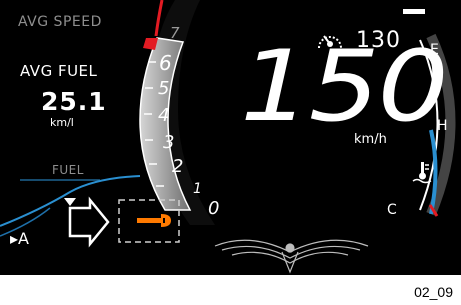 This screenshot has height=305, width=461. What do you see at coordinates (164, 115) in the screenshot?
I see `tach-label-4: 4` at bounding box center [164, 115].